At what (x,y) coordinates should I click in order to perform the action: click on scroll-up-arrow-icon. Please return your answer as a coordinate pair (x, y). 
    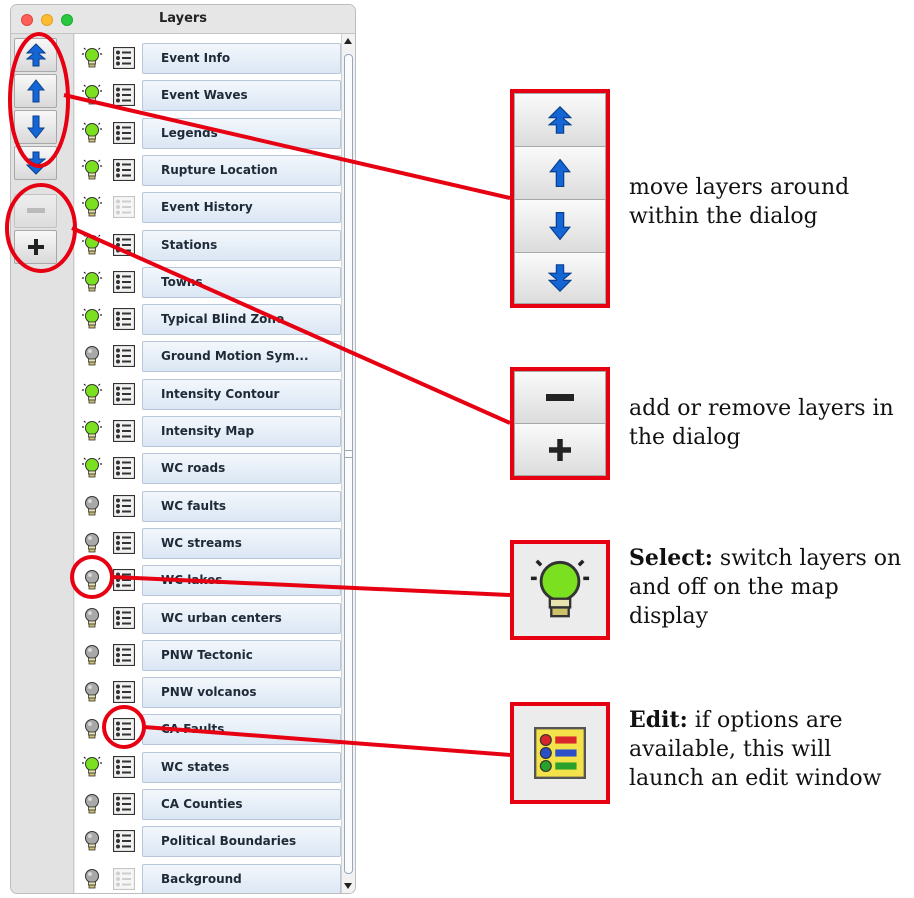
    Looking at the image, I should click on (348, 41).